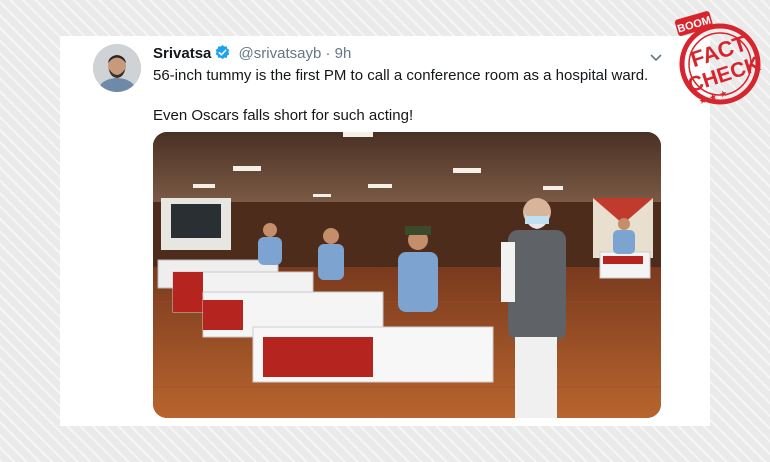 Image resolution: width=770 pixels, height=462 pixels. I want to click on fact-check-logo: BOOM FACT CHECK ★ ★ ★, so click(718, 59).